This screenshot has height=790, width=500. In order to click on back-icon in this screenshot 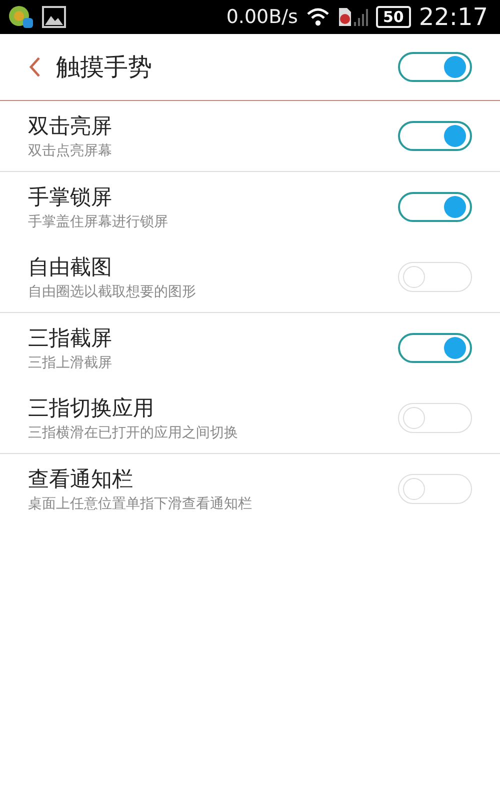, I will do `click(35, 67)`.